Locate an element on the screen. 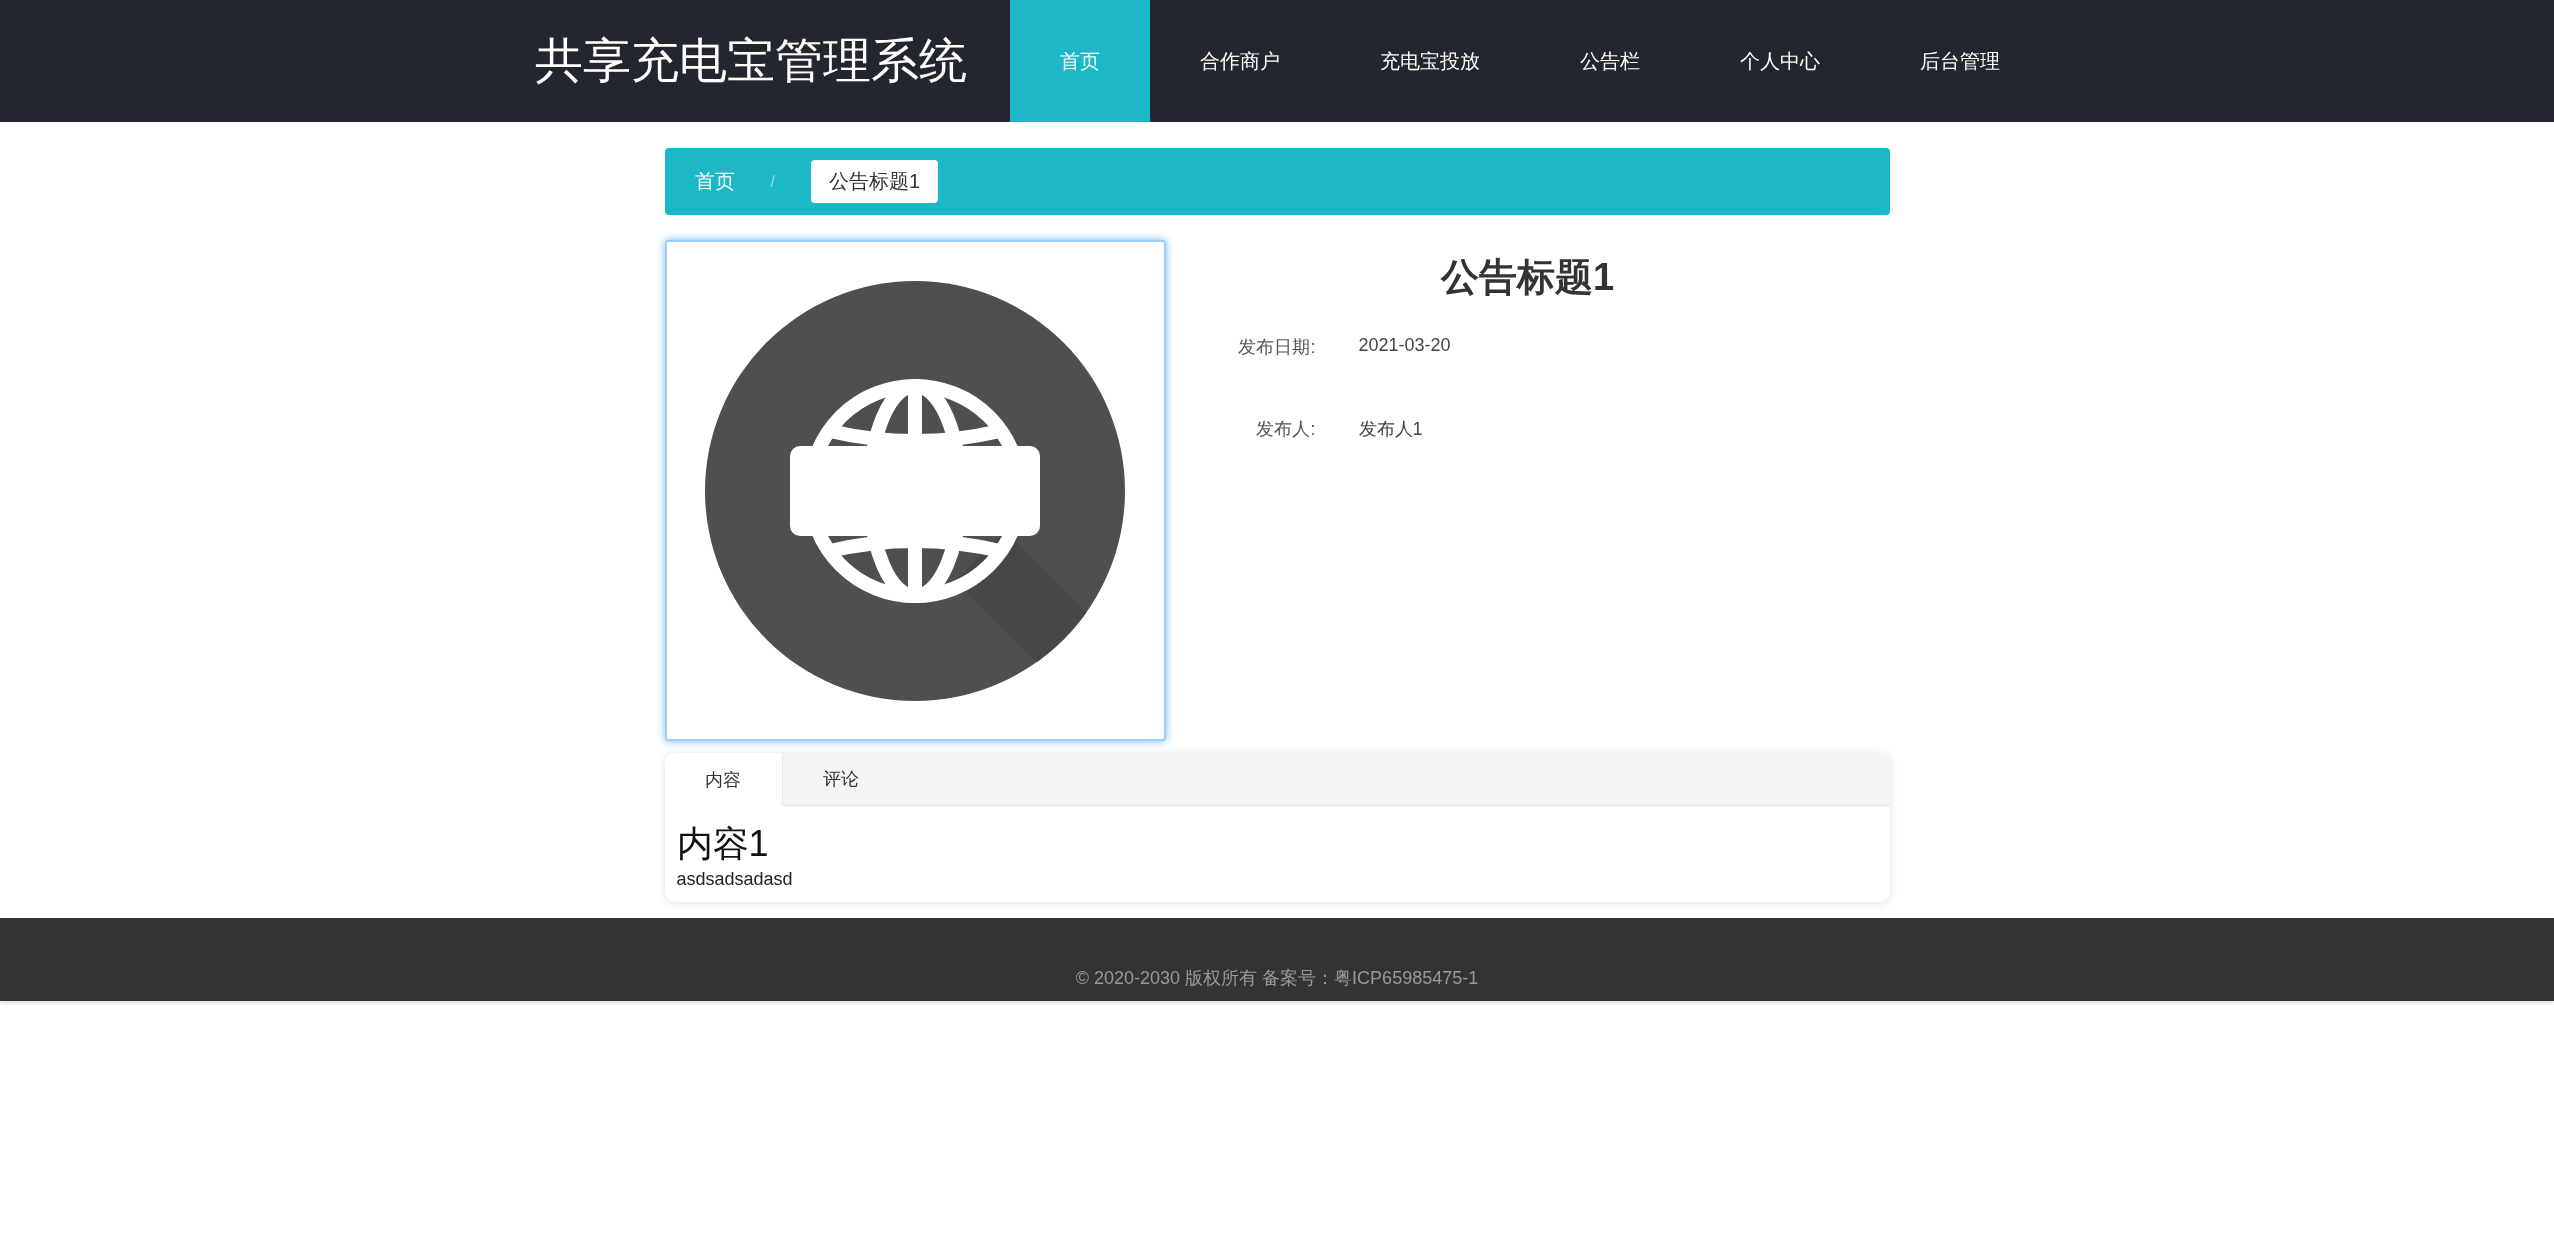 The image size is (2554, 1250). nav-link: 公告栏 is located at coordinates (1610, 61).